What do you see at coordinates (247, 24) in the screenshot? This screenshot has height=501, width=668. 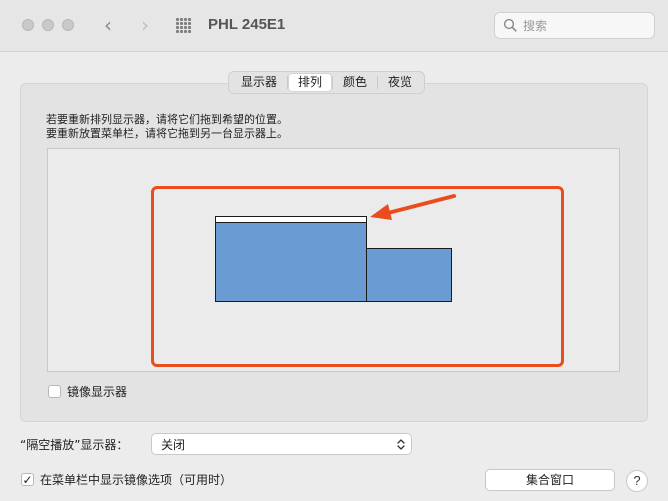 I see `window-title: PHL 245E1` at bounding box center [247, 24].